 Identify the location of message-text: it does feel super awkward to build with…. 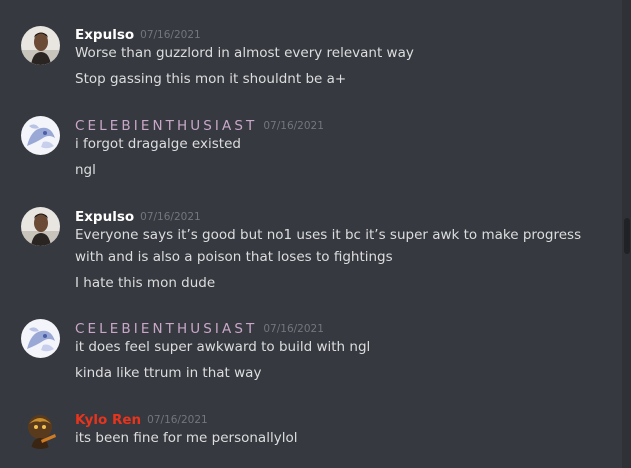
(223, 347).